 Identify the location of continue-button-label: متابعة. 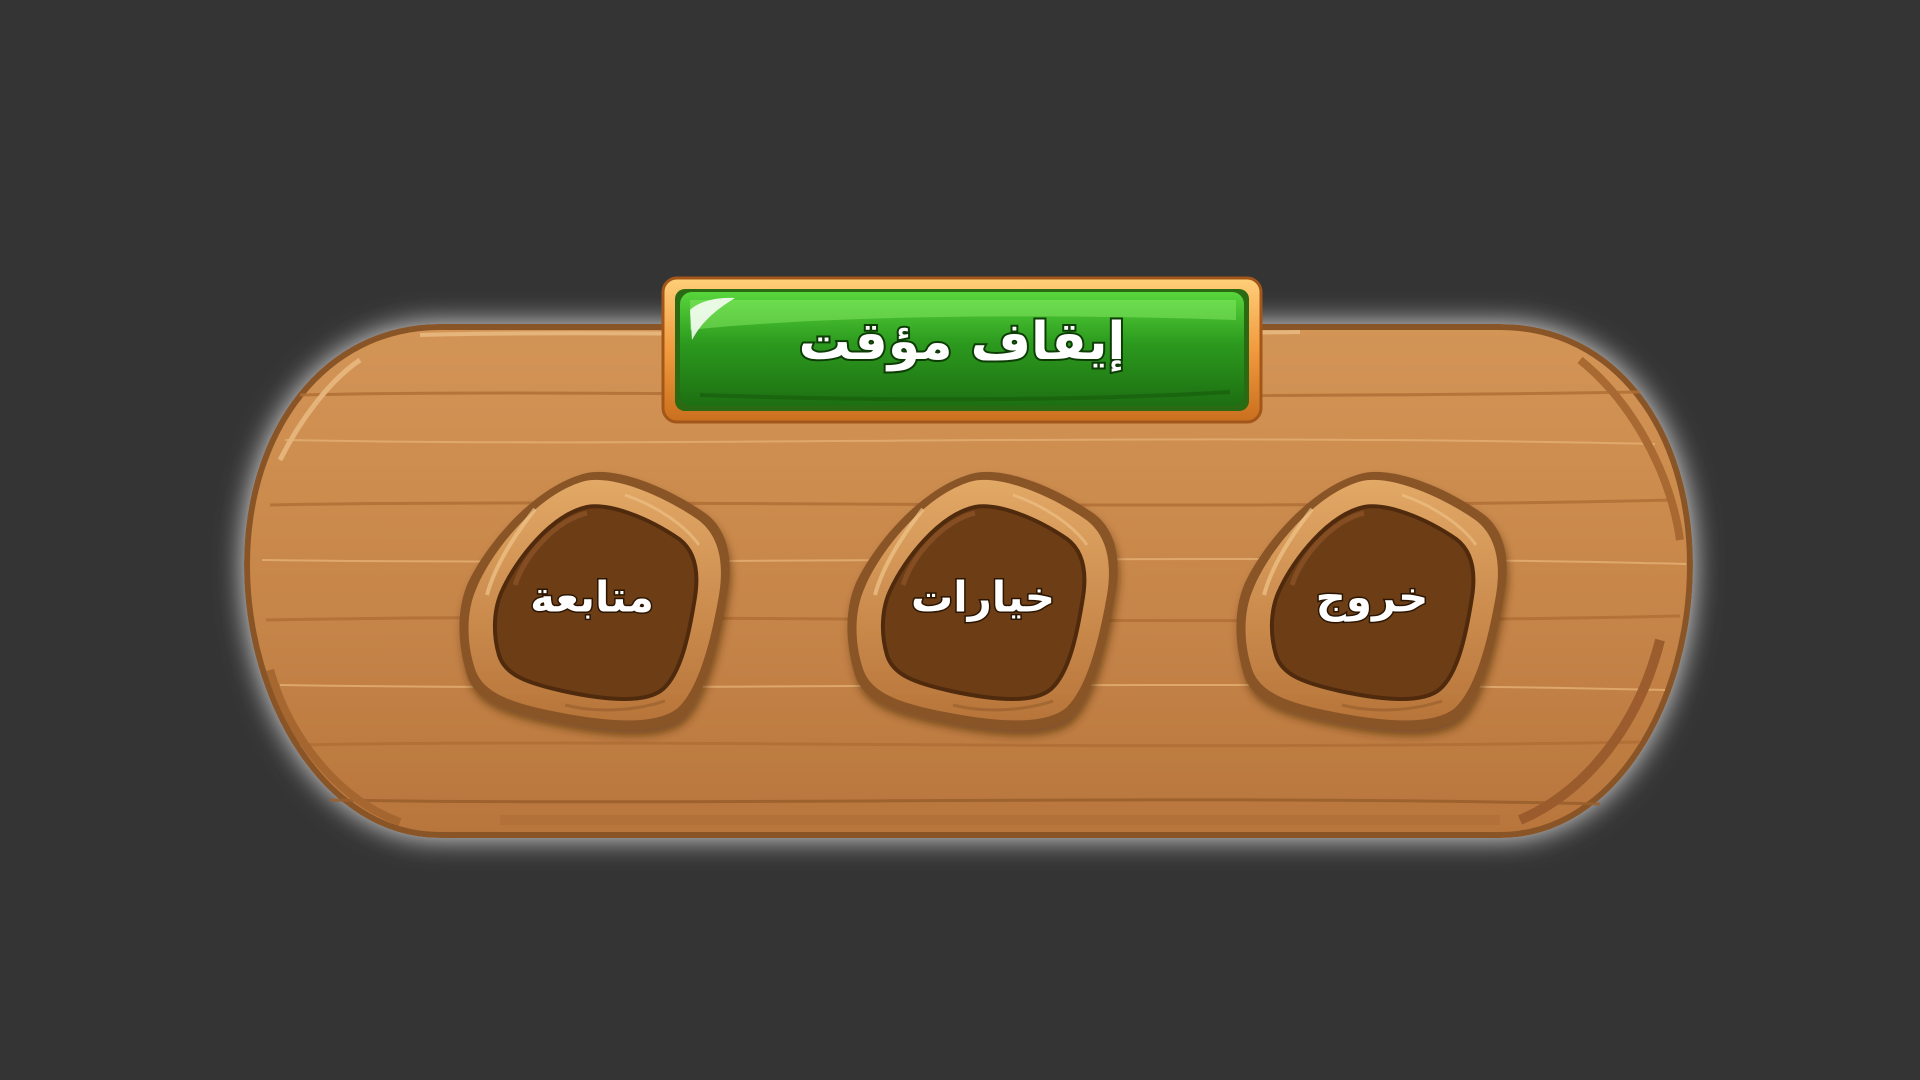
(592, 597).